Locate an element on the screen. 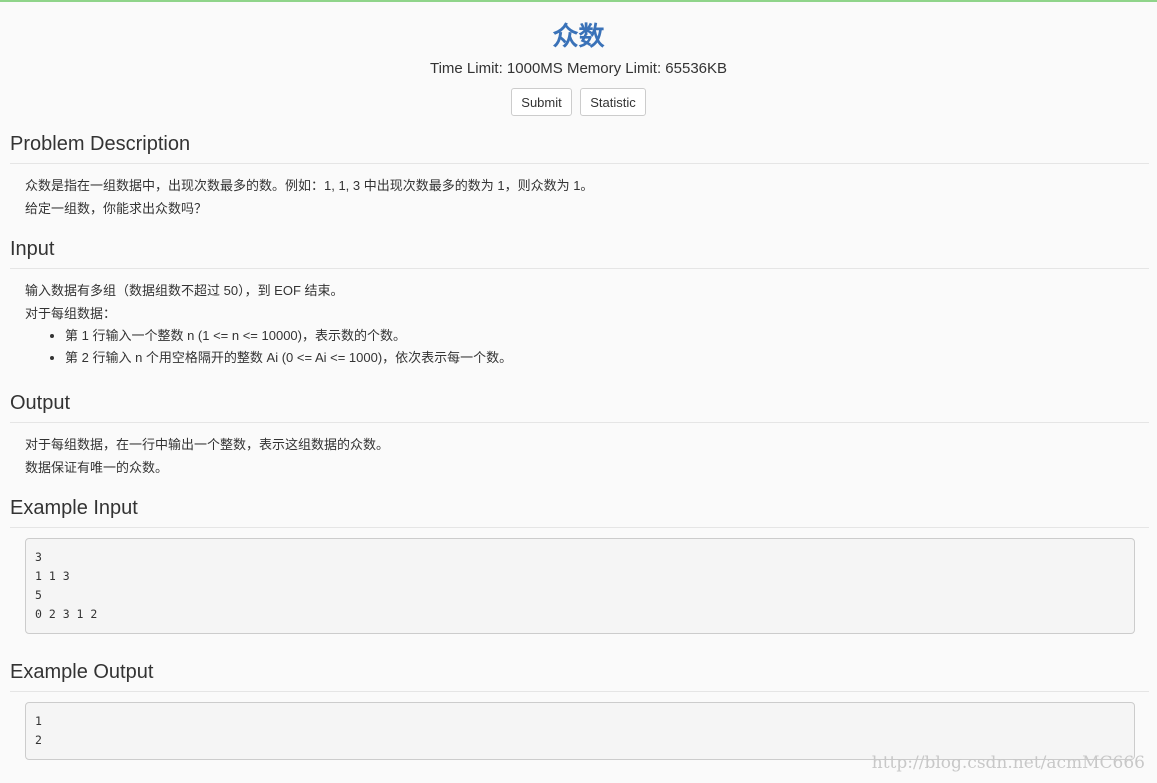  watermark-text: http://blog.csdn.net/acmMC666 is located at coordinates (1008, 763).